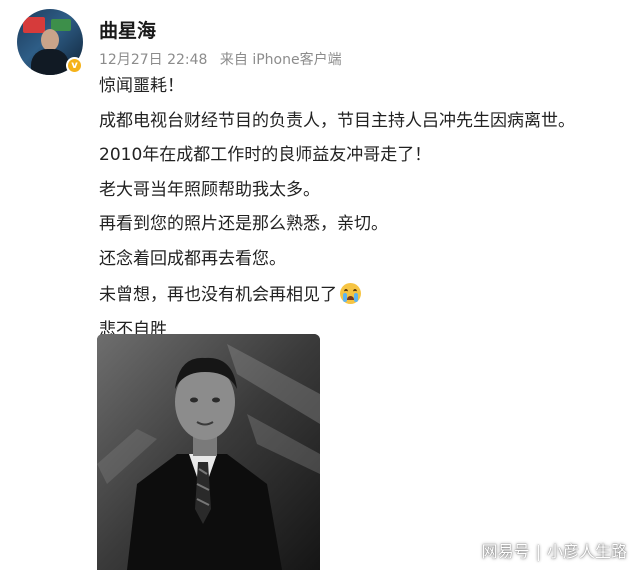 The width and height of the screenshot is (641, 570). I want to click on avatar-bg-screen, so click(34, 25).